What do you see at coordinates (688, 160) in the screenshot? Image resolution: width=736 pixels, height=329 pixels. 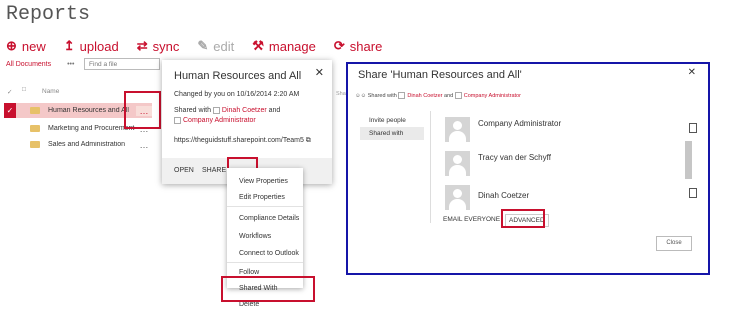 I see `scrollbar` at bounding box center [688, 160].